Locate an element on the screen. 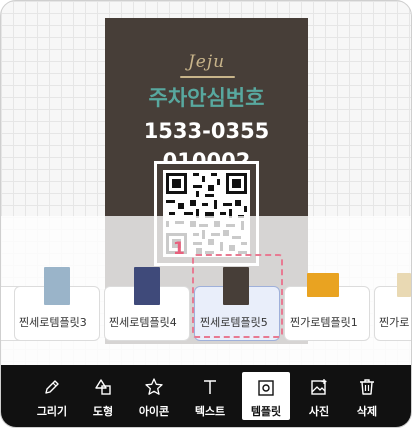 The image size is (412, 428). card-phone-number: 1533-0355 is located at coordinates (206, 131).